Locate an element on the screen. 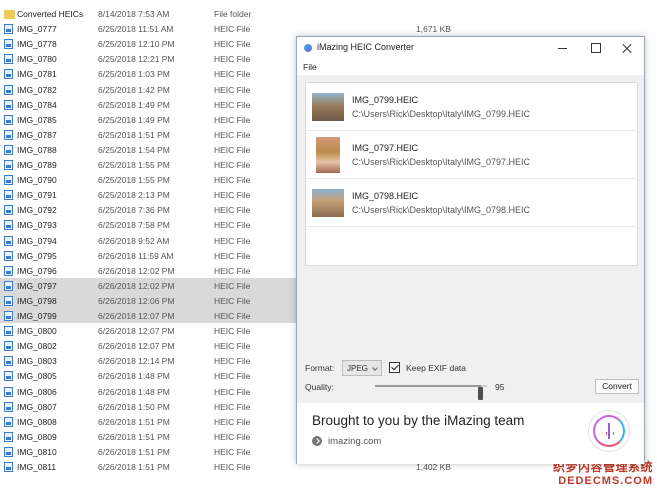 The width and height of the screenshot is (657, 490). file-name: IMG_0787 is located at coordinates (37, 134).